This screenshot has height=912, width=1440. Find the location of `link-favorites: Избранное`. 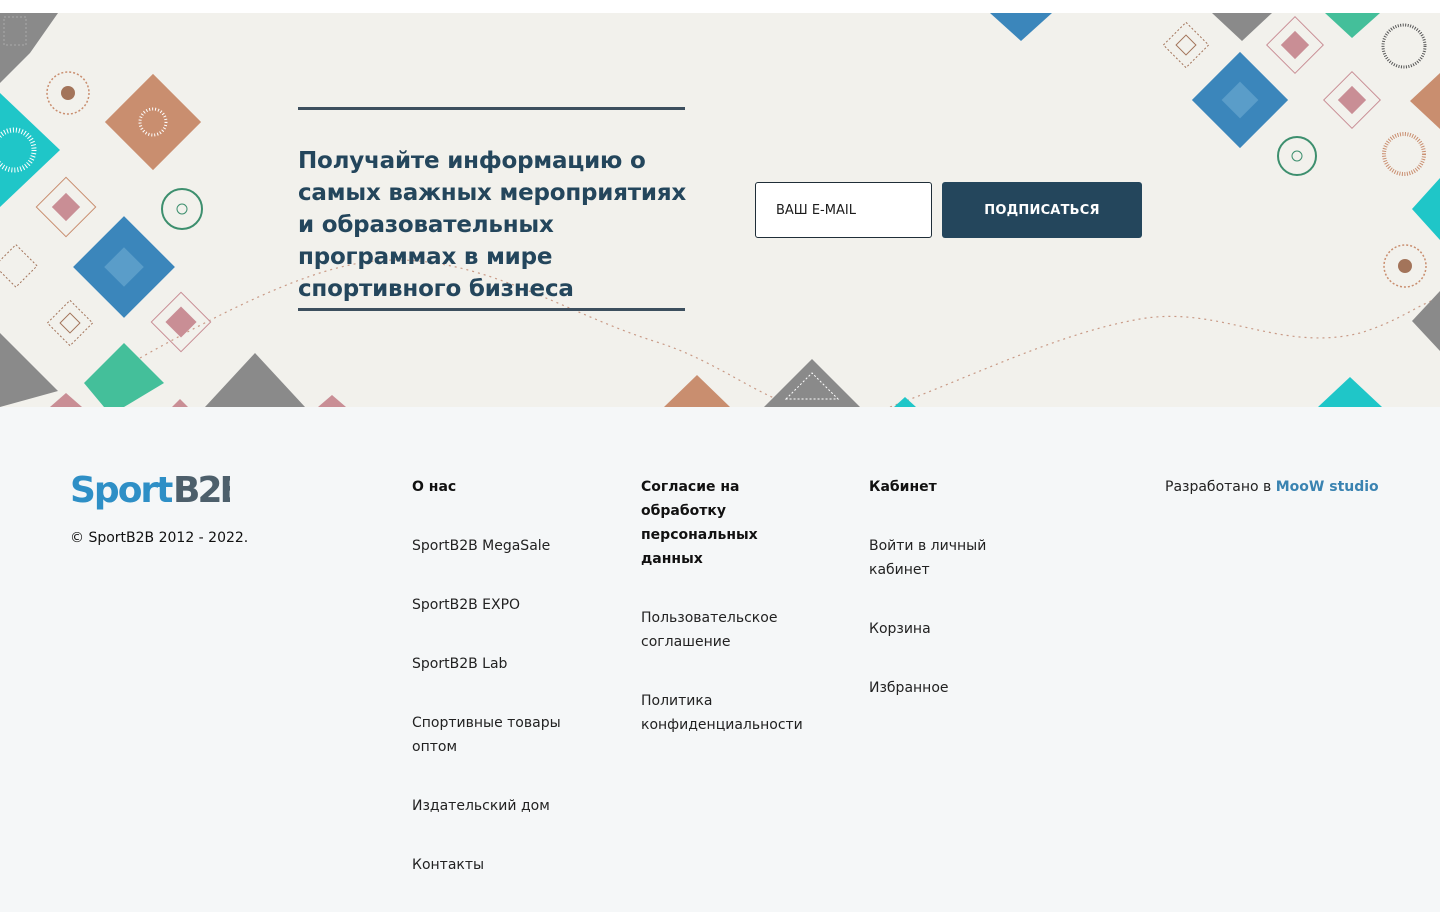

link-favorites: Избранное is located at coordinates (944, 688).